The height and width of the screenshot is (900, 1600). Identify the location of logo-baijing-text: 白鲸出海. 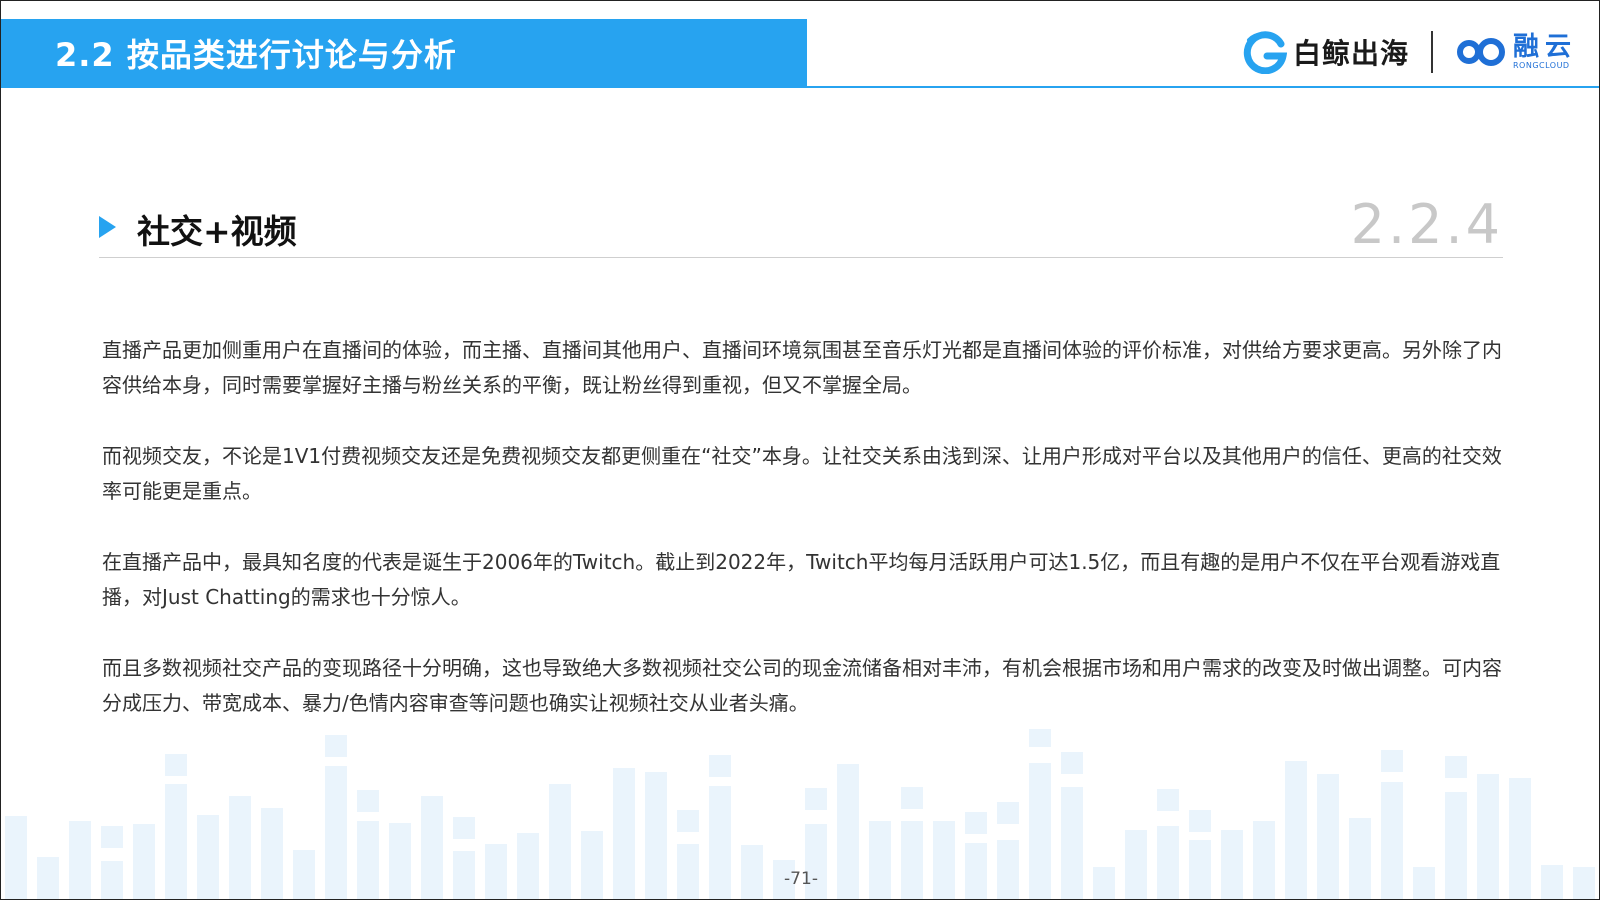
(1350, 53).